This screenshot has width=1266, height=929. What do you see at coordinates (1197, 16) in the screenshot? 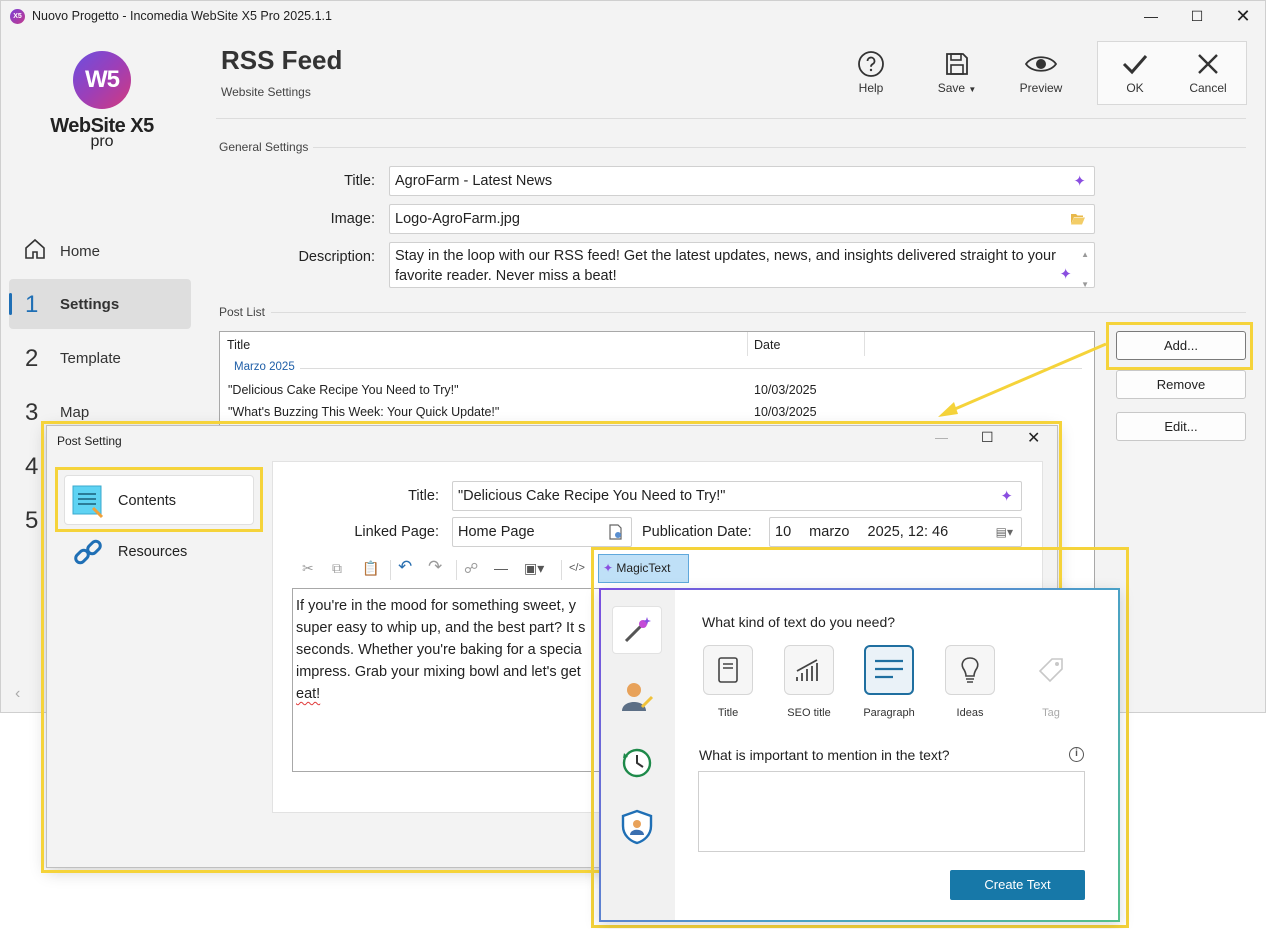
I see `maximize-icon: ☐` at bounding box center [1197, 16].